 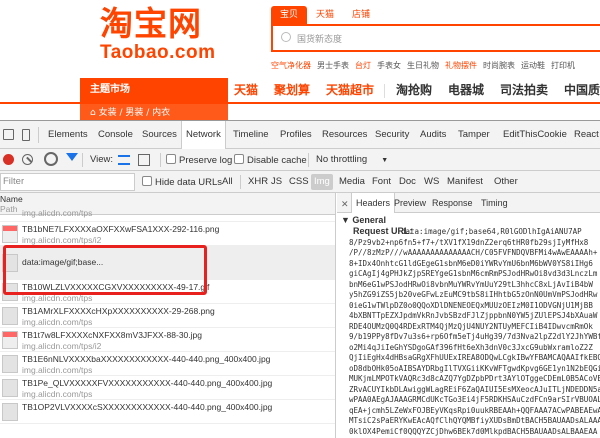 I want to click on inspect-icon, so click(x=8, y=134).